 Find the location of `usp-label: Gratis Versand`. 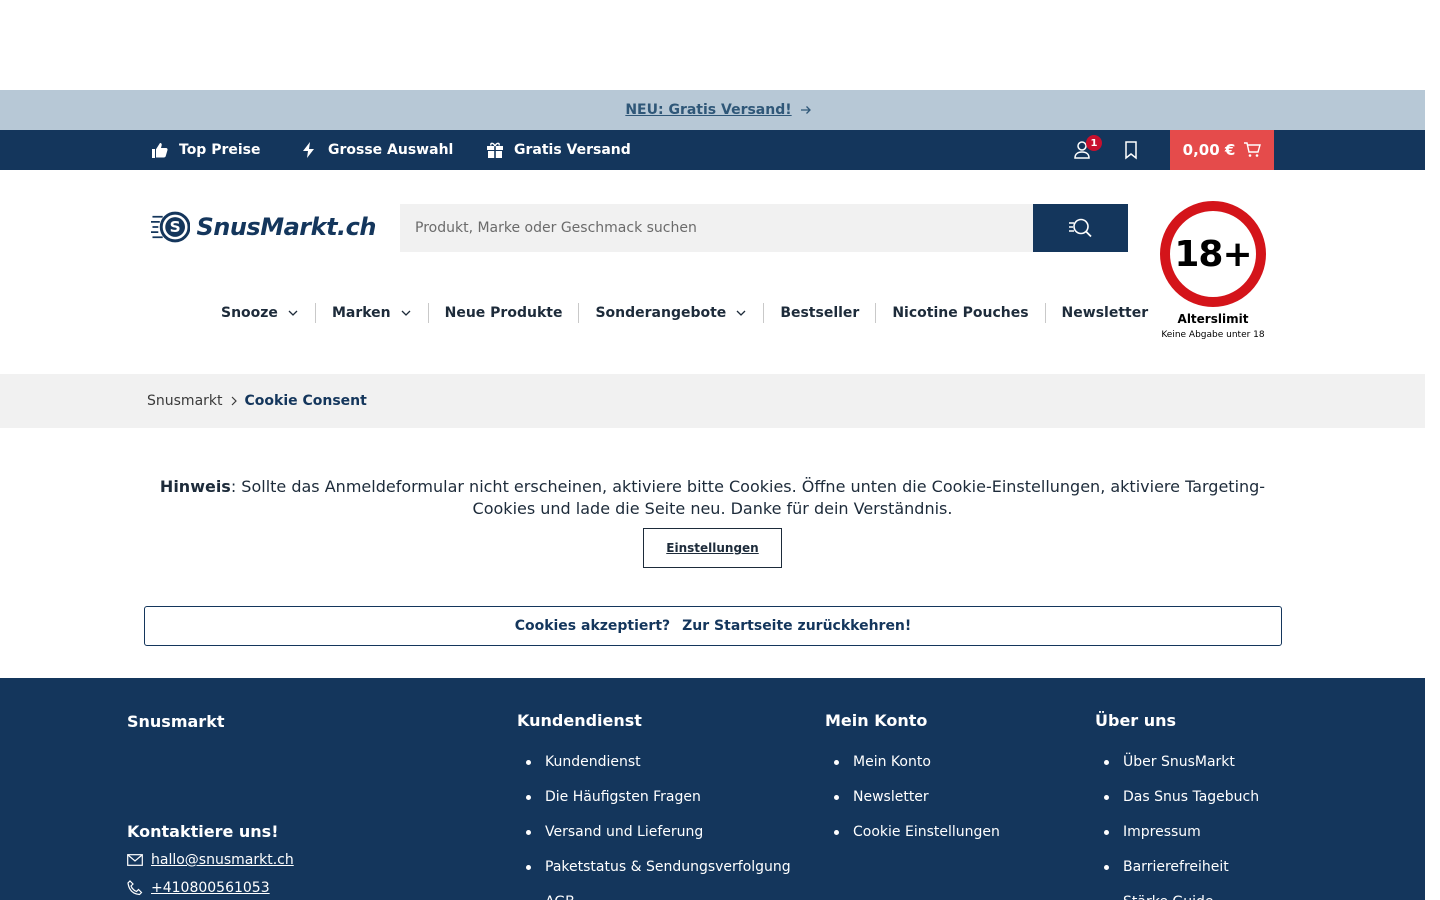

usp-label: Gratis Versand is located at coordinates (572, 150).